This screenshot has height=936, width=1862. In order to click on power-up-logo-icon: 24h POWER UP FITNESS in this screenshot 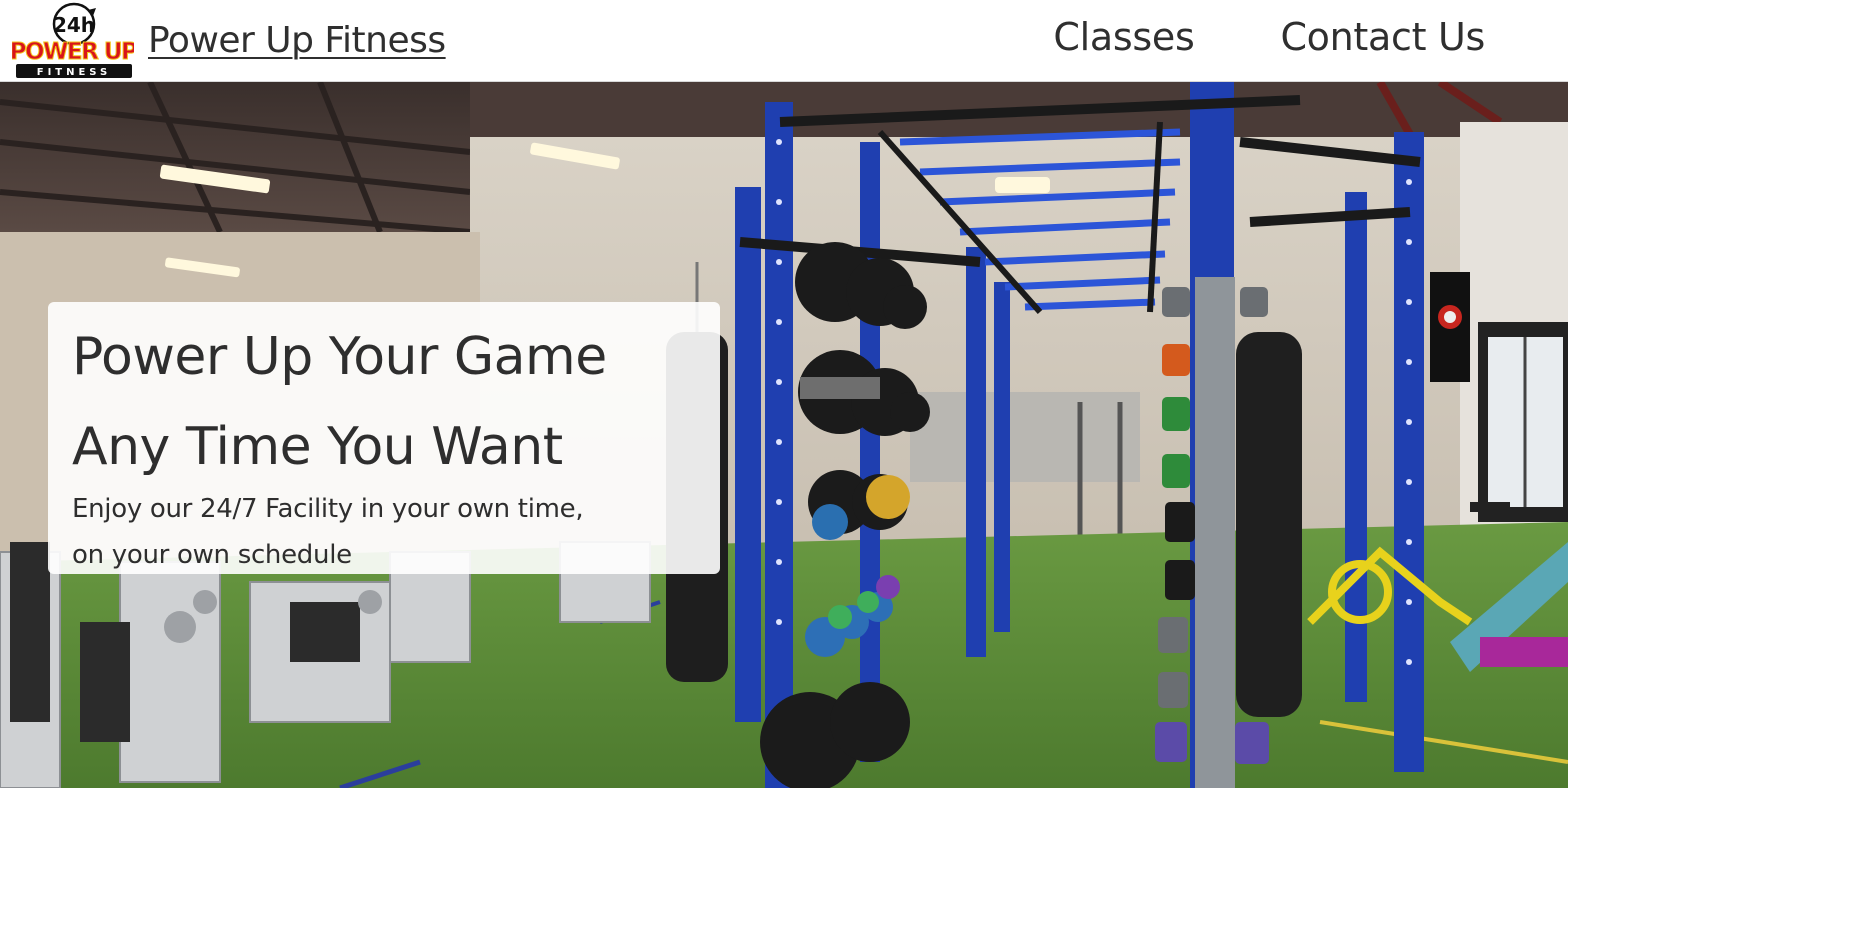, I will do `click(73, 40)`.